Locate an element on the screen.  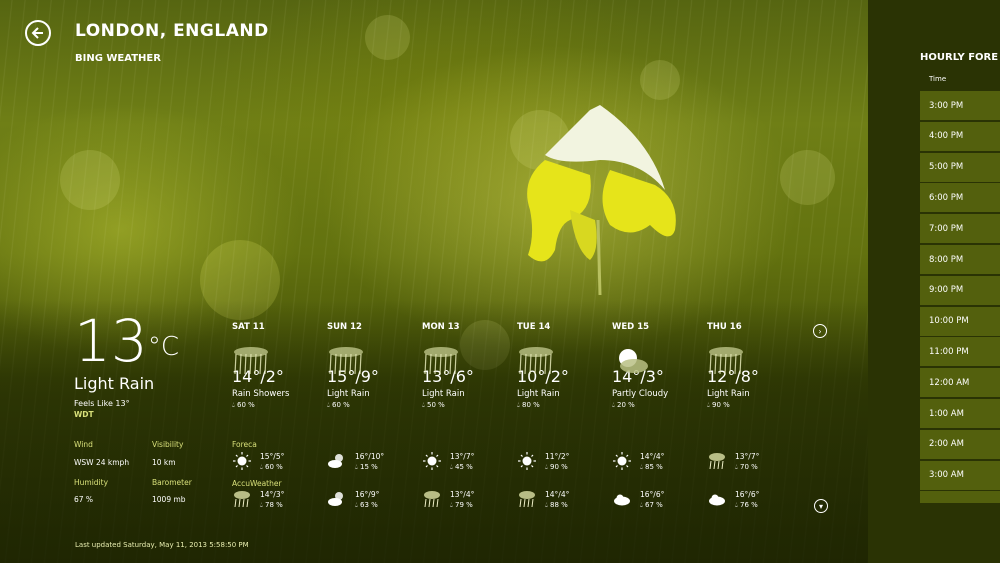
feels-like: Feels Like 13° is located at coordinates (102, 403).